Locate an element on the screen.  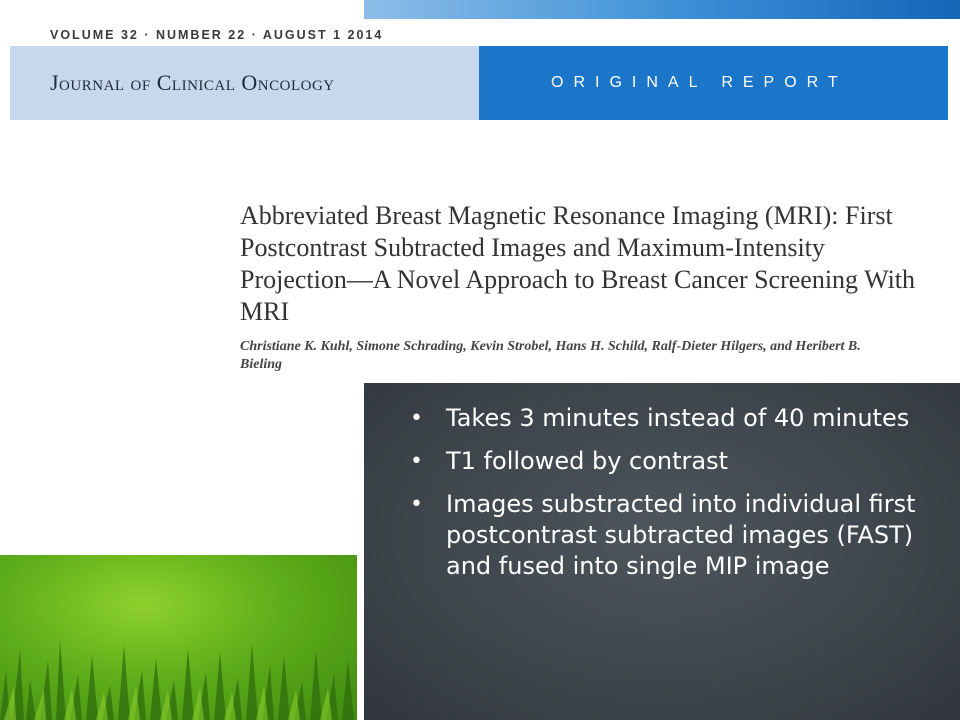
bullet-item: • T1 followed by contrast is located at coordinates (675, 461).